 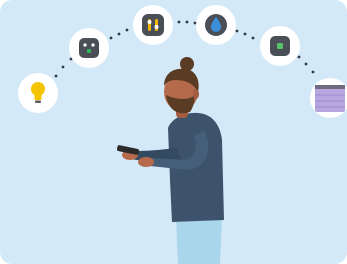 I want to click on motion-sensor-icon, so click(x=280, y=46).